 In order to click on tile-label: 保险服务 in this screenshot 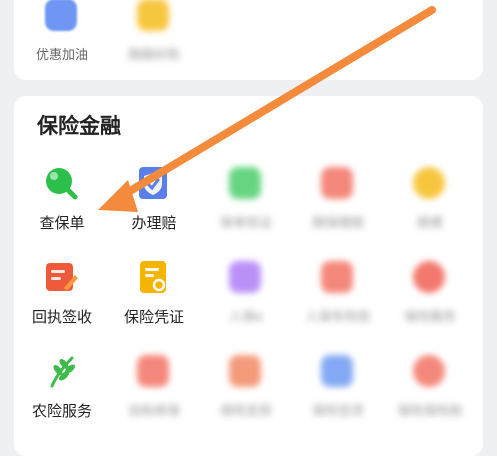, I will do `click(429, 317)`.